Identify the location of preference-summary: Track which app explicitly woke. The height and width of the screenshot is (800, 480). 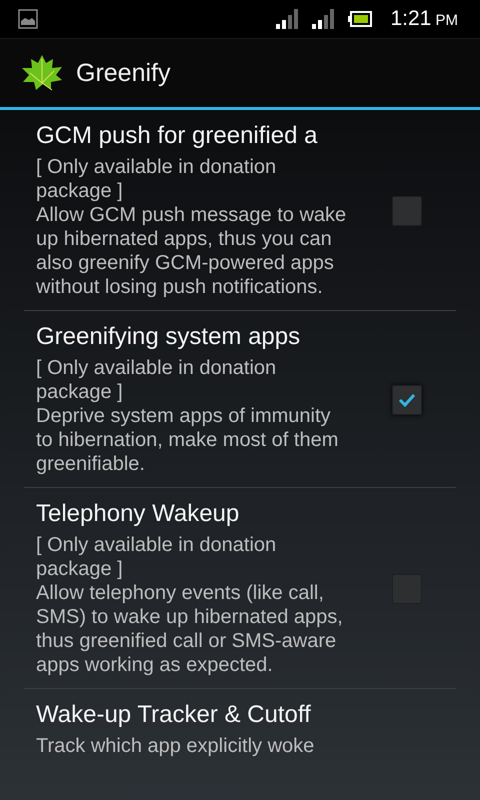
(176, 746).